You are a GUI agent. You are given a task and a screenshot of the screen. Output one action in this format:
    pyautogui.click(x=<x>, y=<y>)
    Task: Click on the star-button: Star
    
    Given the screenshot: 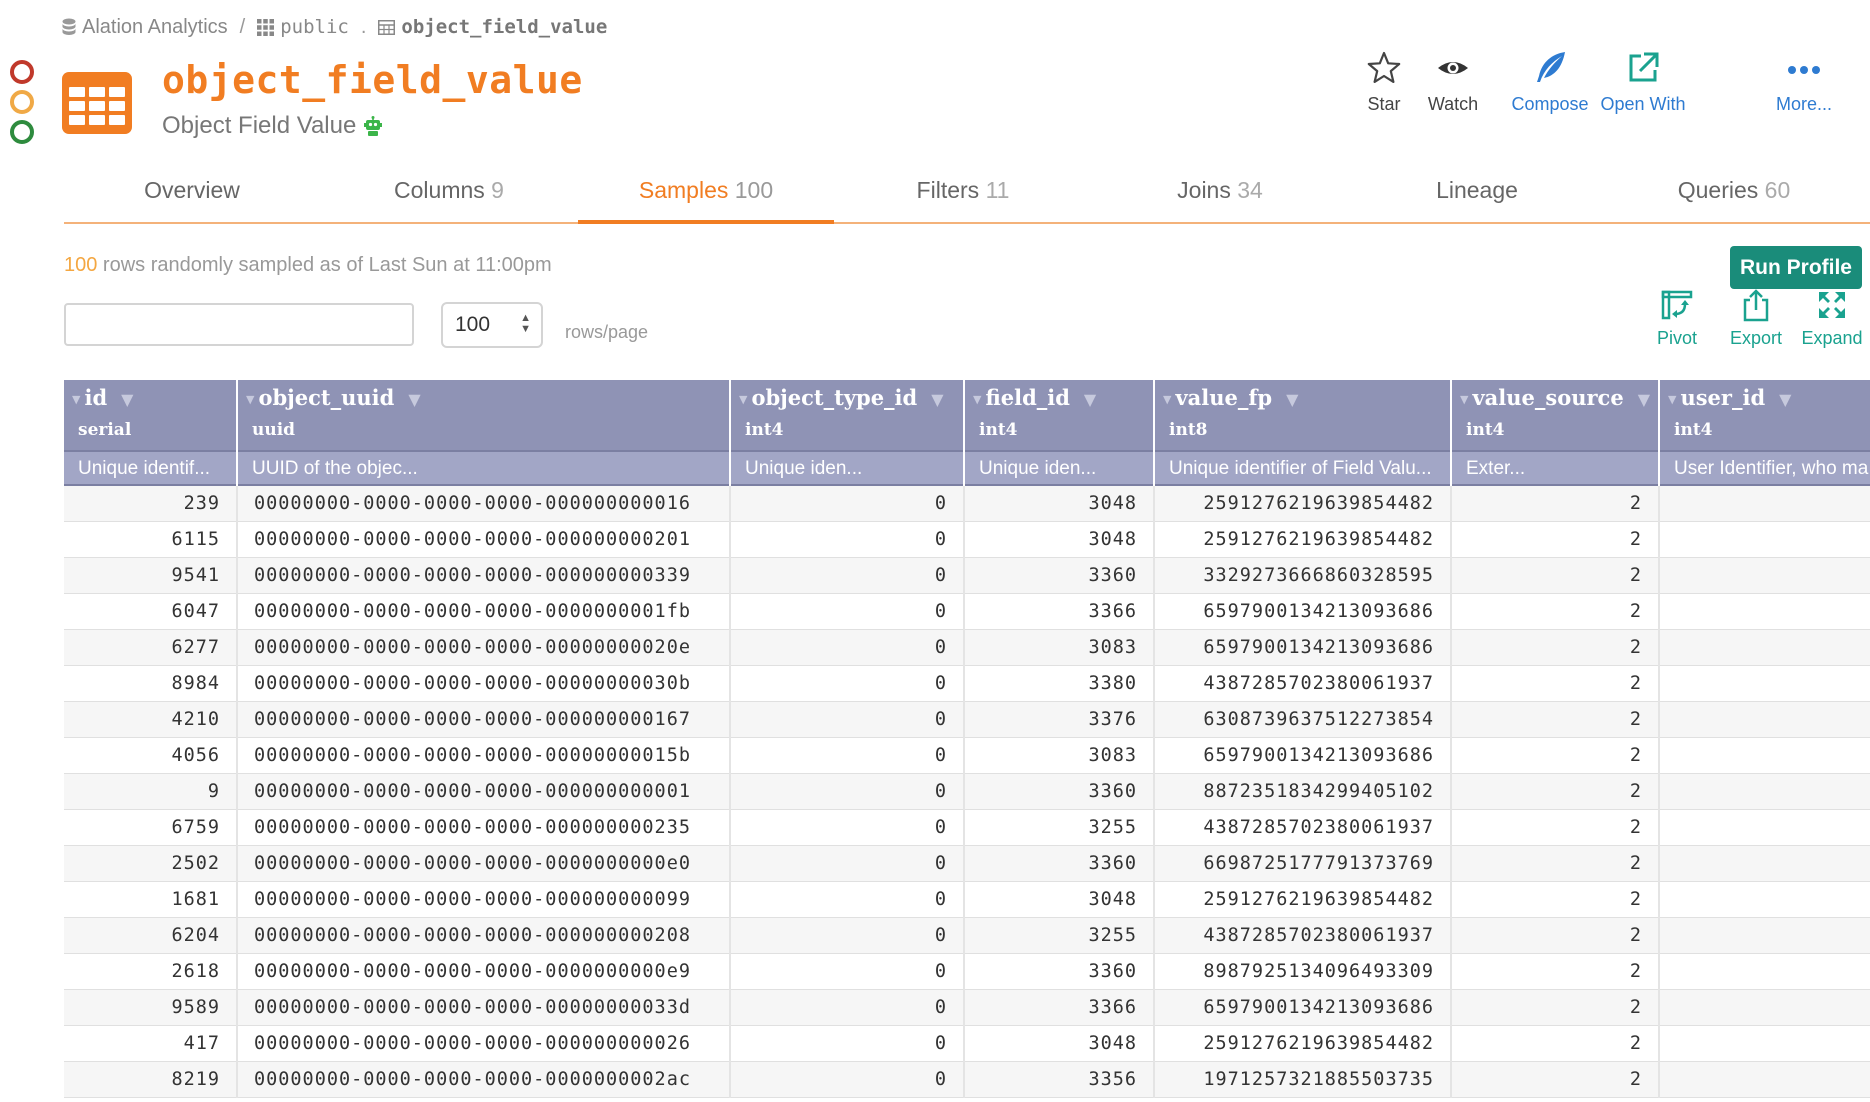 What is the action you would take?
    pyautogui.click(x=1384, y=82)
    